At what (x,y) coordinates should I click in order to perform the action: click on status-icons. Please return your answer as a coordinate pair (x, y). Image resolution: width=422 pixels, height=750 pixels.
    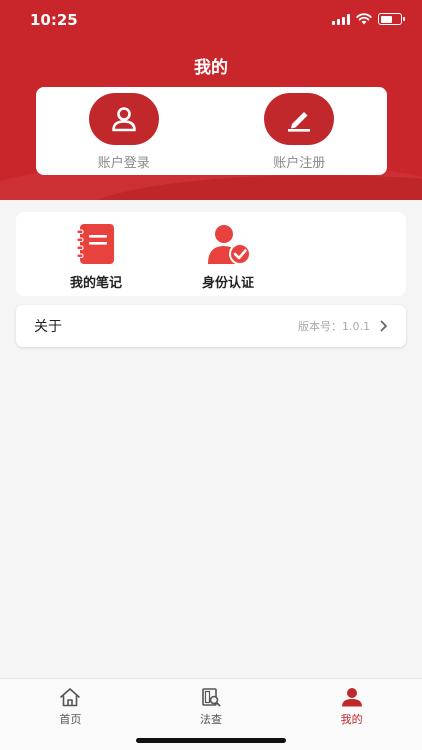
    Looking at the image, I should click on (368, 19).